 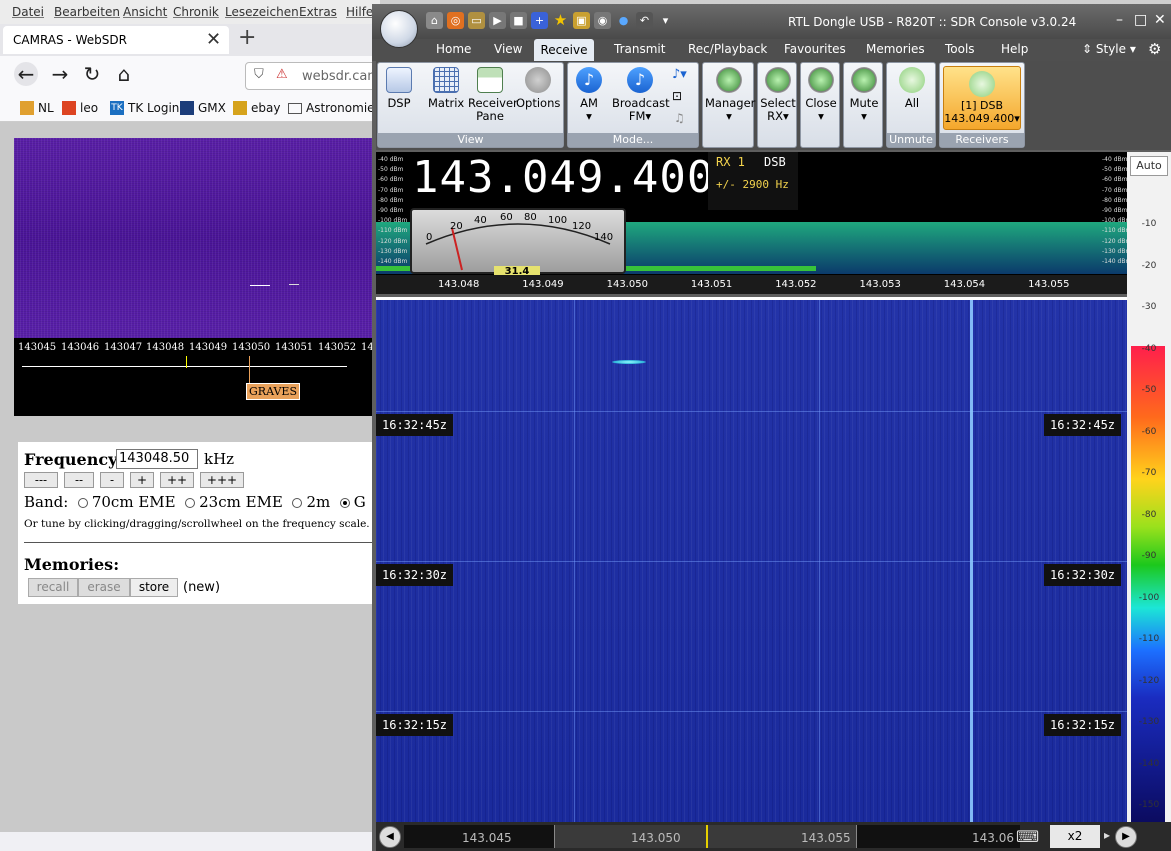 What do you see at coordinates (665, 20) in the screenshot?
I see `customize-qat-icon: ▾` at bounding box center [665, 20].